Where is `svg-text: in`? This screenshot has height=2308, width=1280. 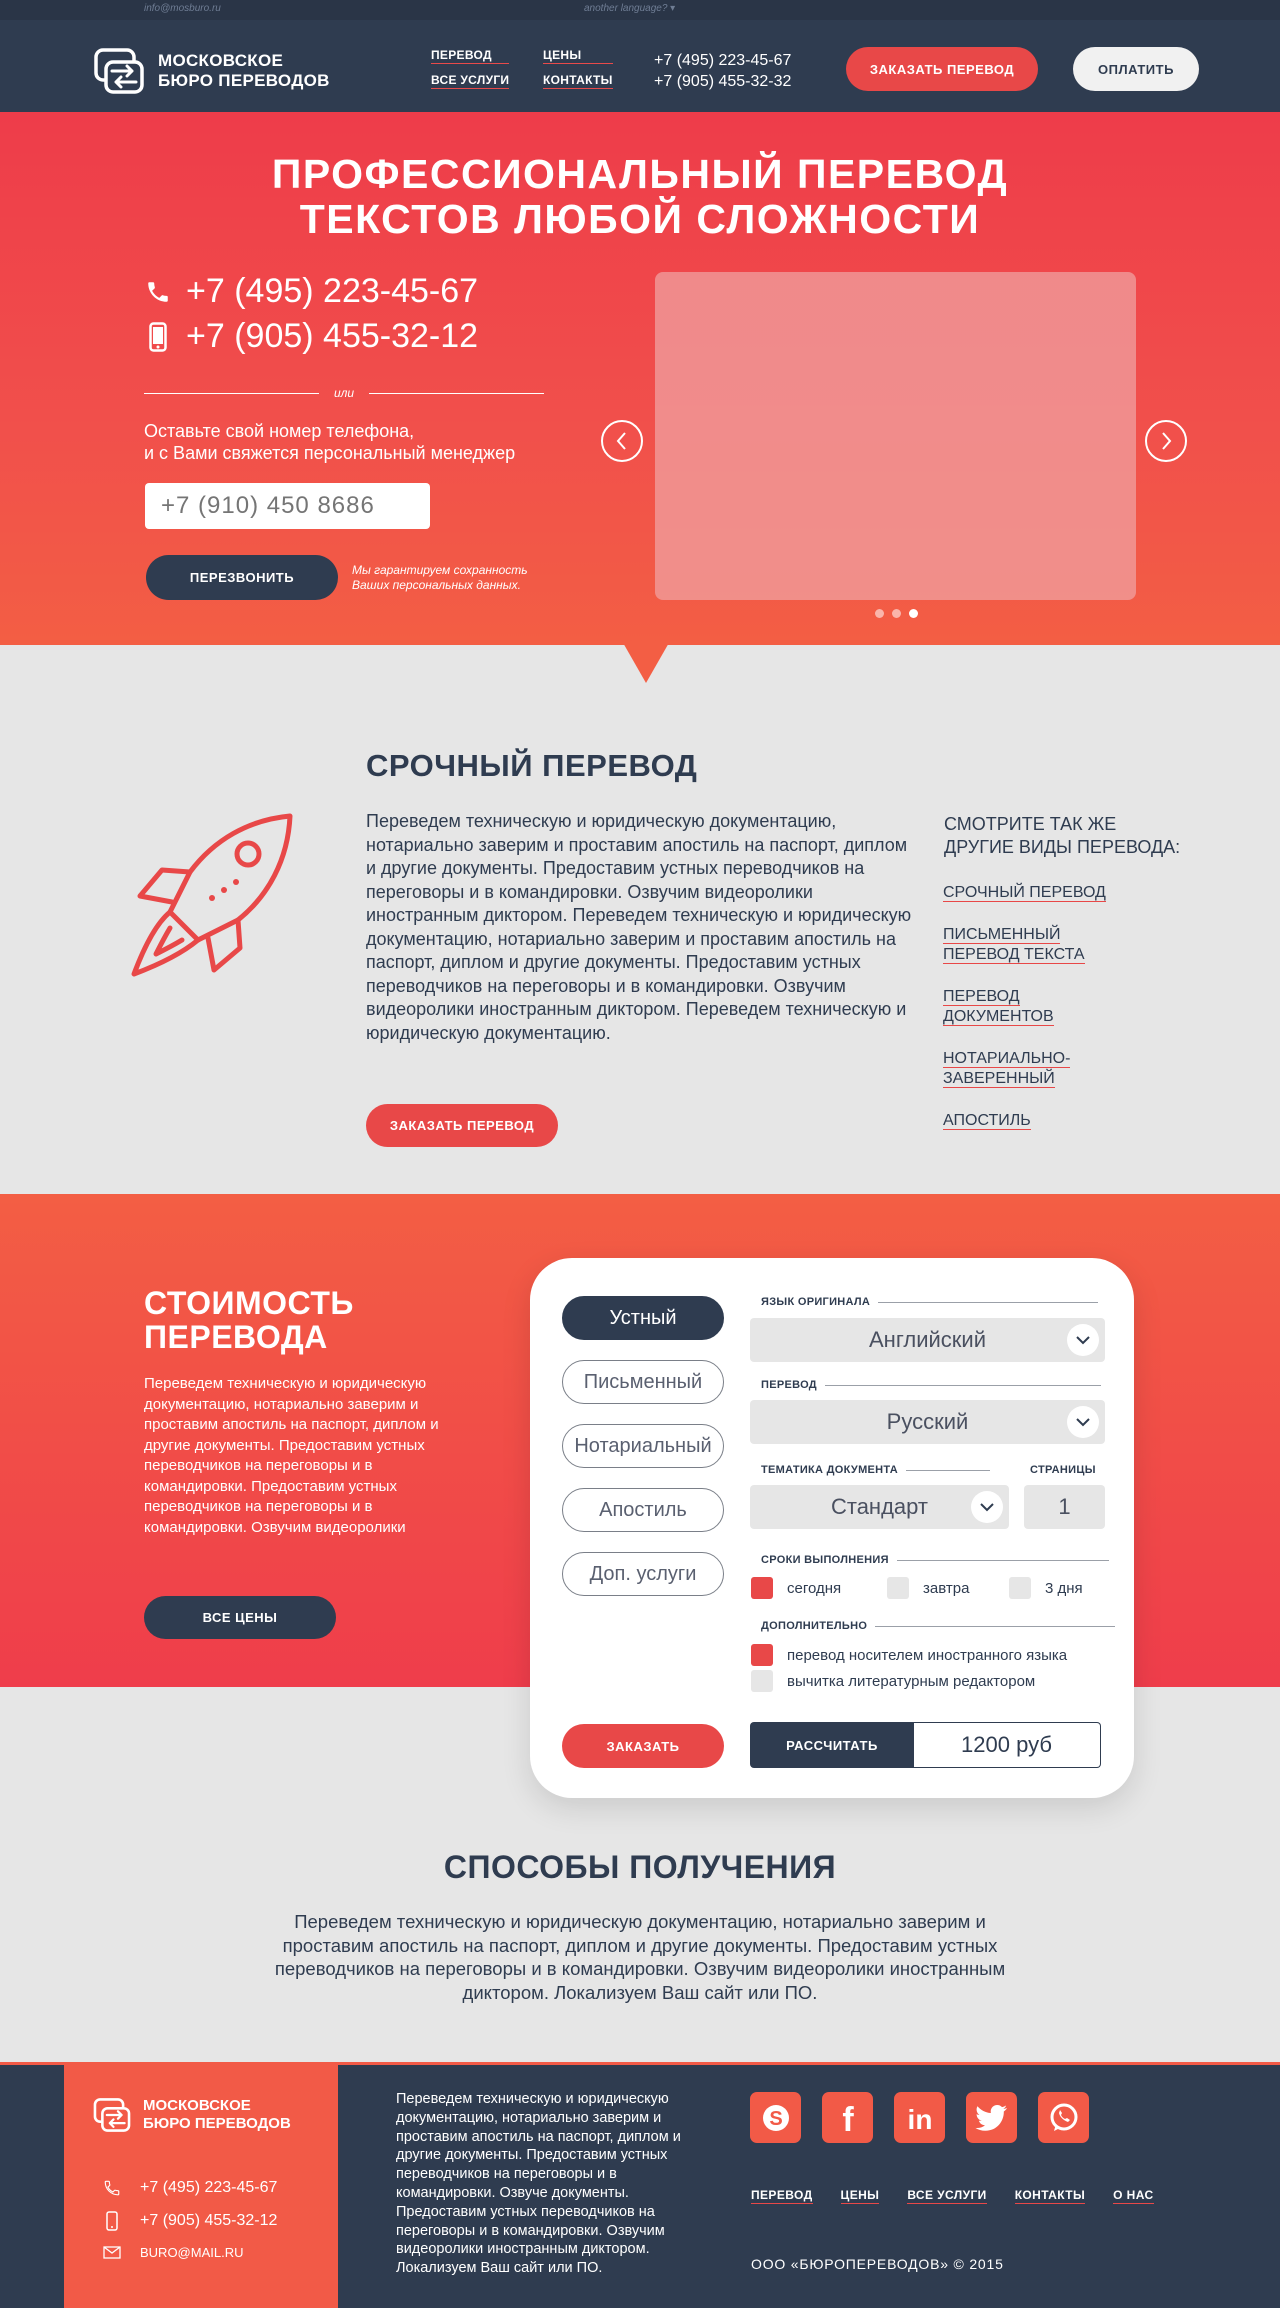 svg-text: in is located at coordinates (919, 2119).